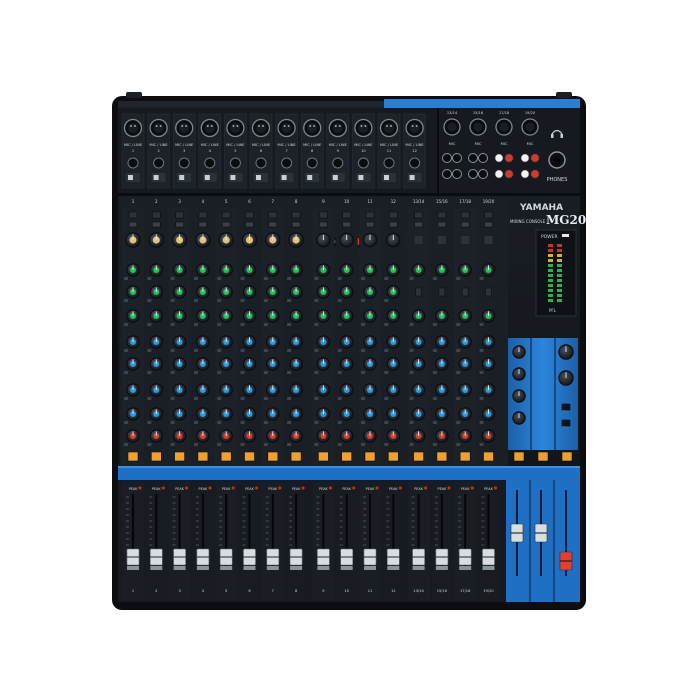 This screenshot has width=700, height=700. What do you see at coordinates (418, 292) in the screenshot?
I see `stereo-switch` at bounding box center [418, 292].